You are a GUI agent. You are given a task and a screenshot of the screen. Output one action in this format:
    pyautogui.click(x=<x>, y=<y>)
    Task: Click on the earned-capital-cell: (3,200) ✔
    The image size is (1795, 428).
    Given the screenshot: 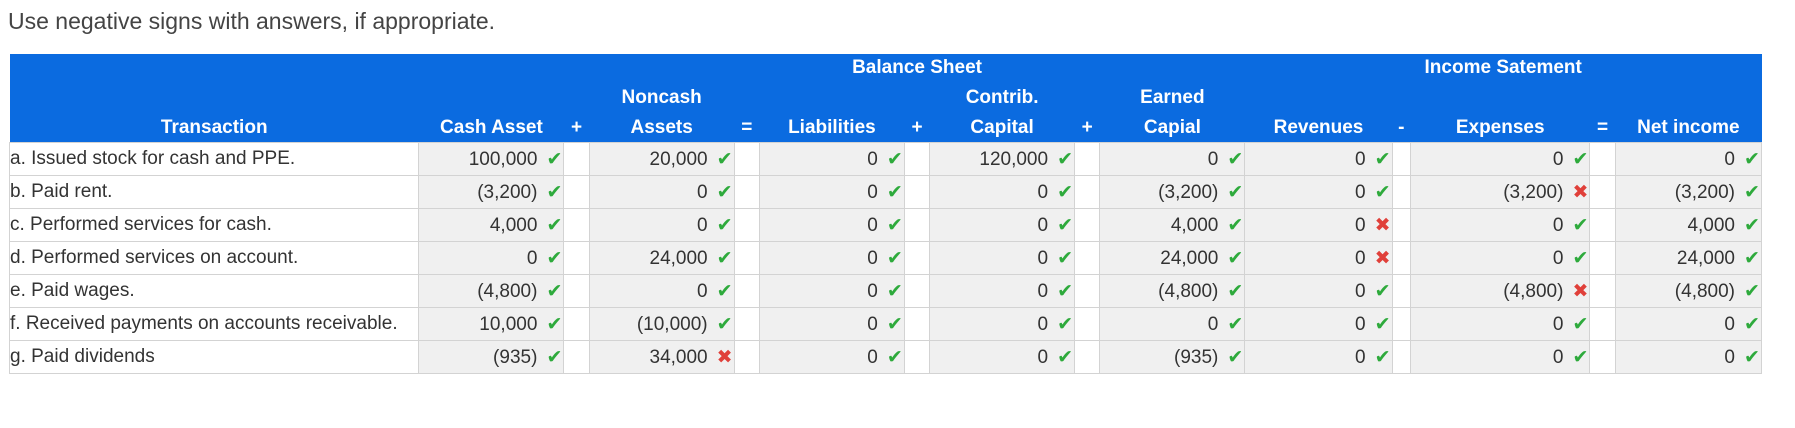 What is the action you would take?
    pyautogui.click(x=1172, y=192)
    